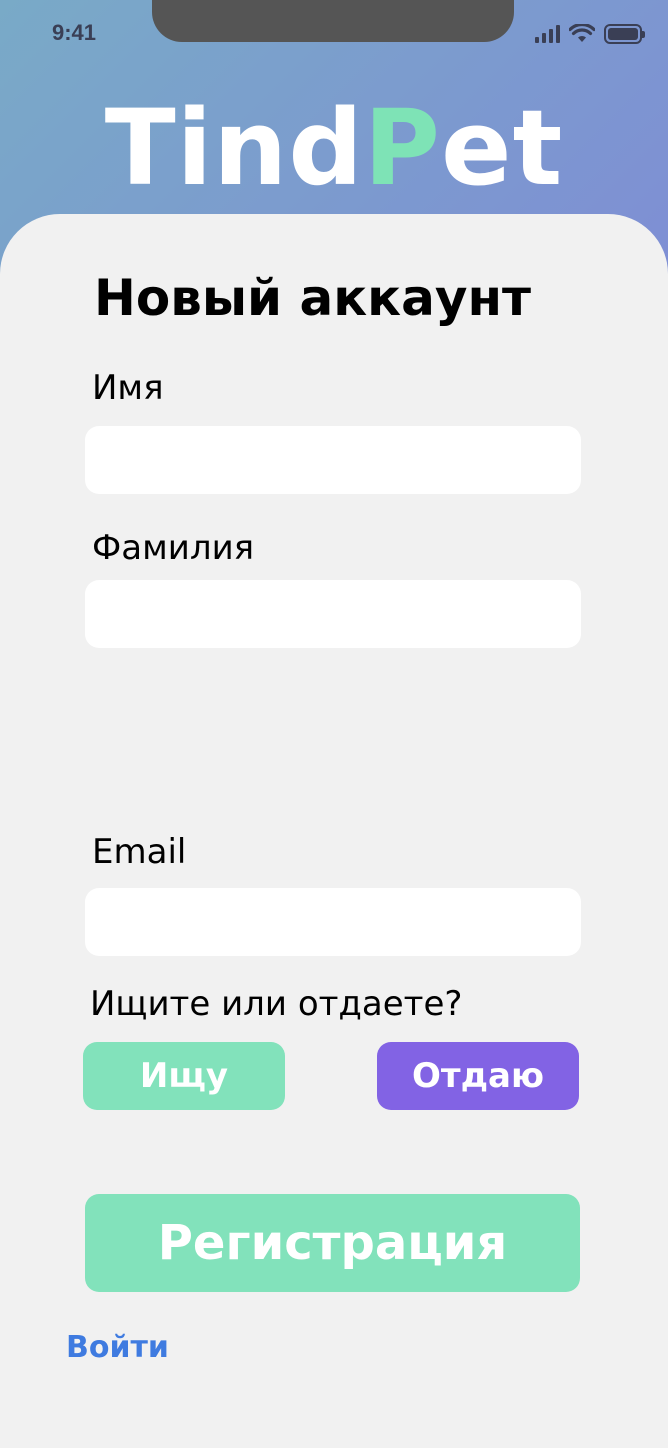 This screenshot has width=668, height=1448. I want to click on page-title: Новый аккаунт, so click(312, 298).